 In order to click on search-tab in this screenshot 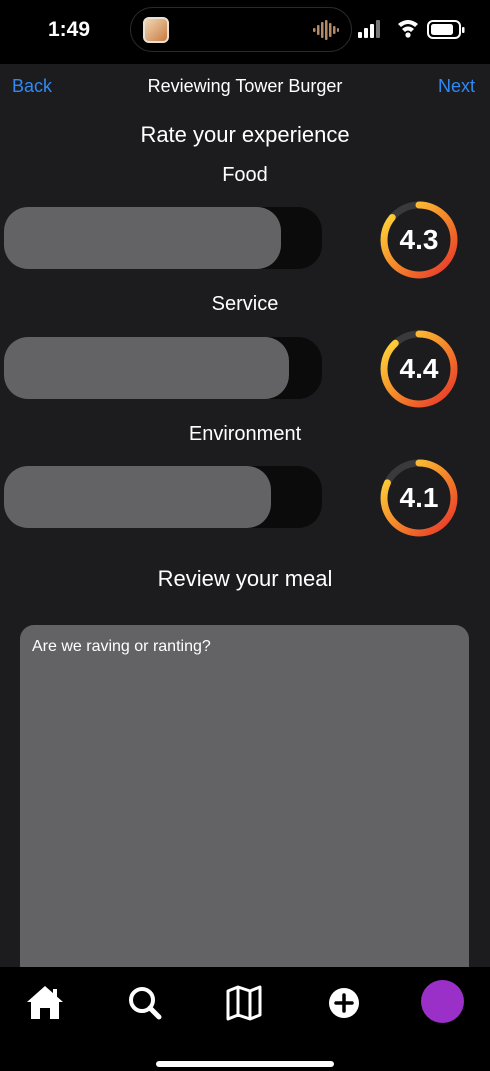, I will do `click(145, 1003)`.